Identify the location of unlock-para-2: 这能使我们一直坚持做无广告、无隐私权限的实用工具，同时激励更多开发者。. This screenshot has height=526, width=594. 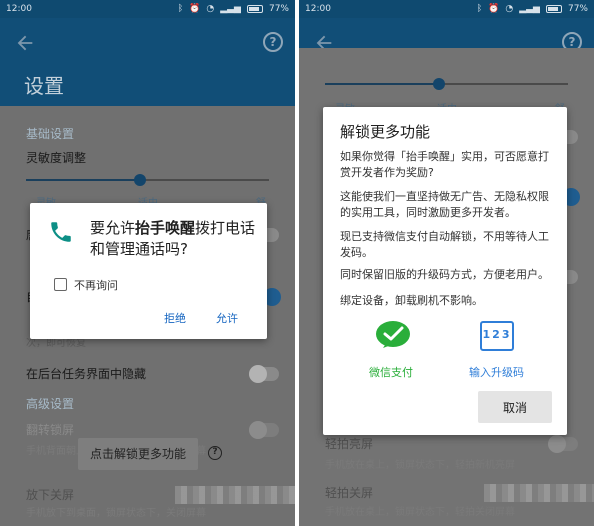
(444, 204).